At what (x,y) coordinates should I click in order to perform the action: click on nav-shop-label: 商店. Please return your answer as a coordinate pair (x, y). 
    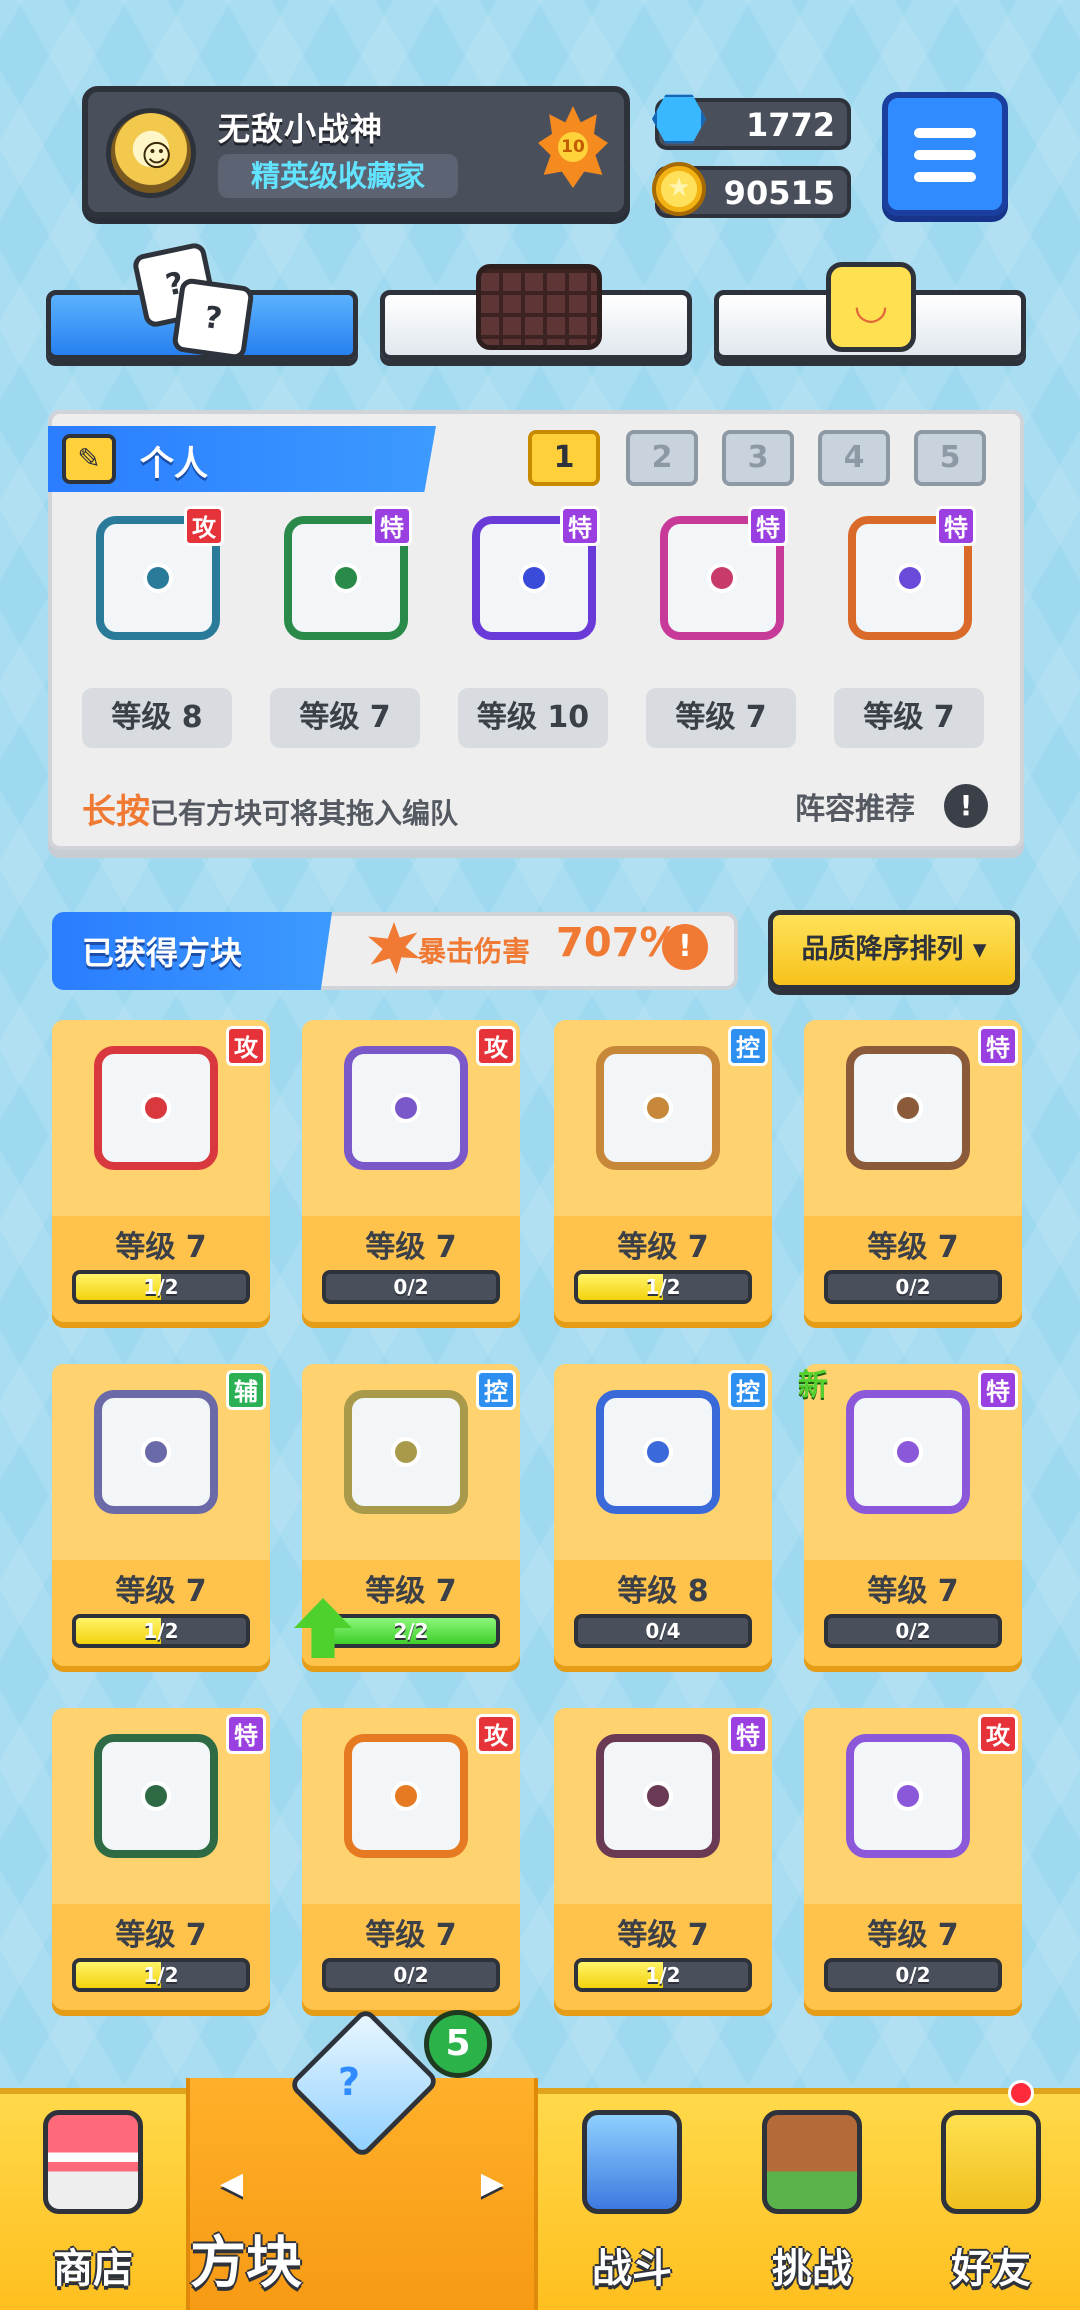
    Looking at the image, I should click on (93, 2269).